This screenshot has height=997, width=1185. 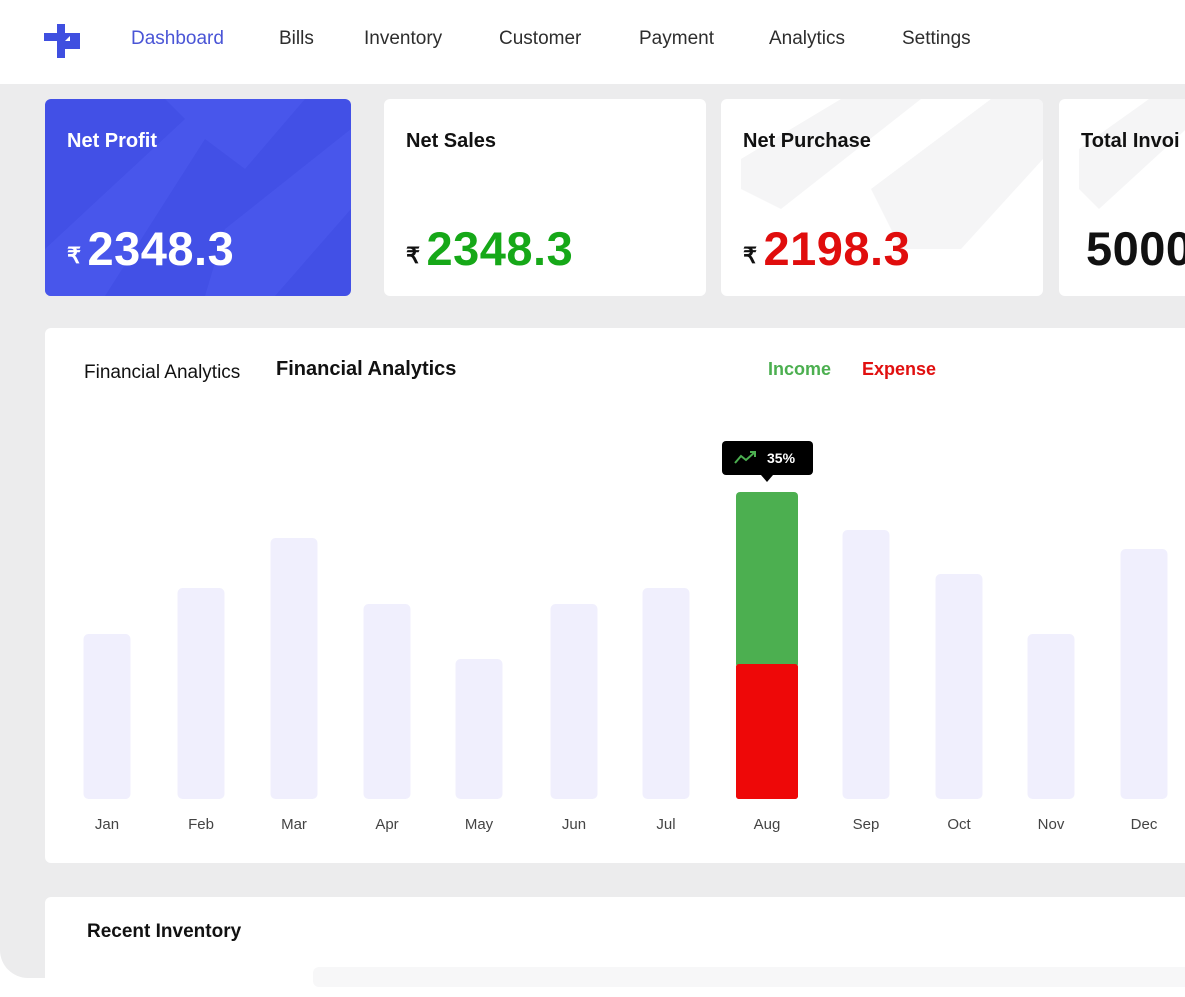 I want to click on bar-sep, so click(x=866, y=664).